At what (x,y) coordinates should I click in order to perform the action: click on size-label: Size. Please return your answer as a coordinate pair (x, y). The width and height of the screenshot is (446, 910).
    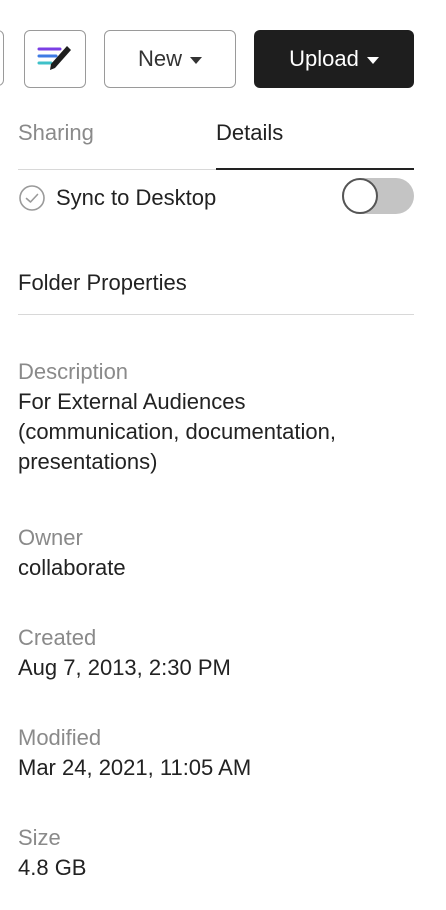
    Looking at the image, I should click on (39, 837).